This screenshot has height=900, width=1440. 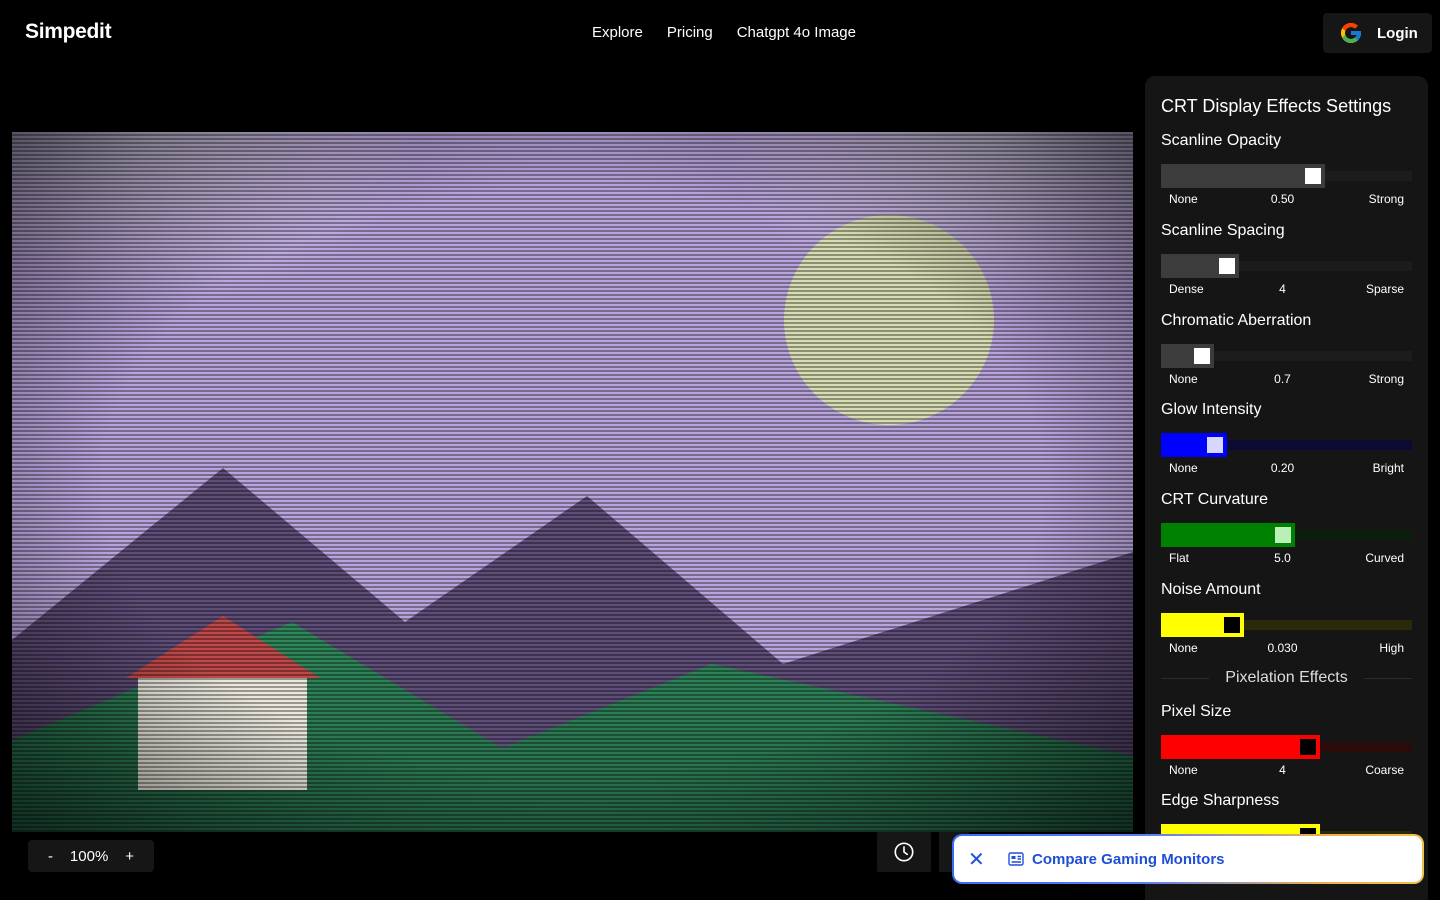 I want to click on setting-label: Scanline Spacing, so click(x=1223, y=230).